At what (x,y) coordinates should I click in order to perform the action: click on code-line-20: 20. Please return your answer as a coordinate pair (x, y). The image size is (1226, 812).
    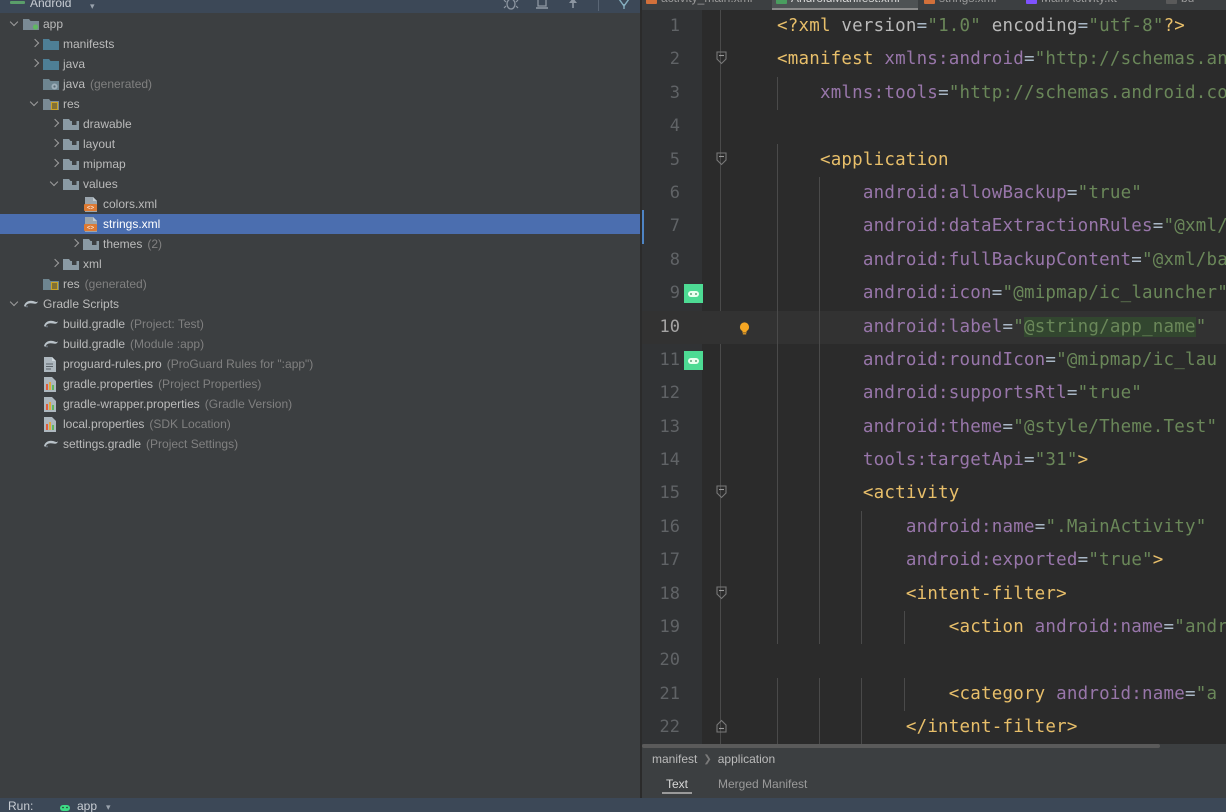
    Looking at the image, I should click on (934, 660).